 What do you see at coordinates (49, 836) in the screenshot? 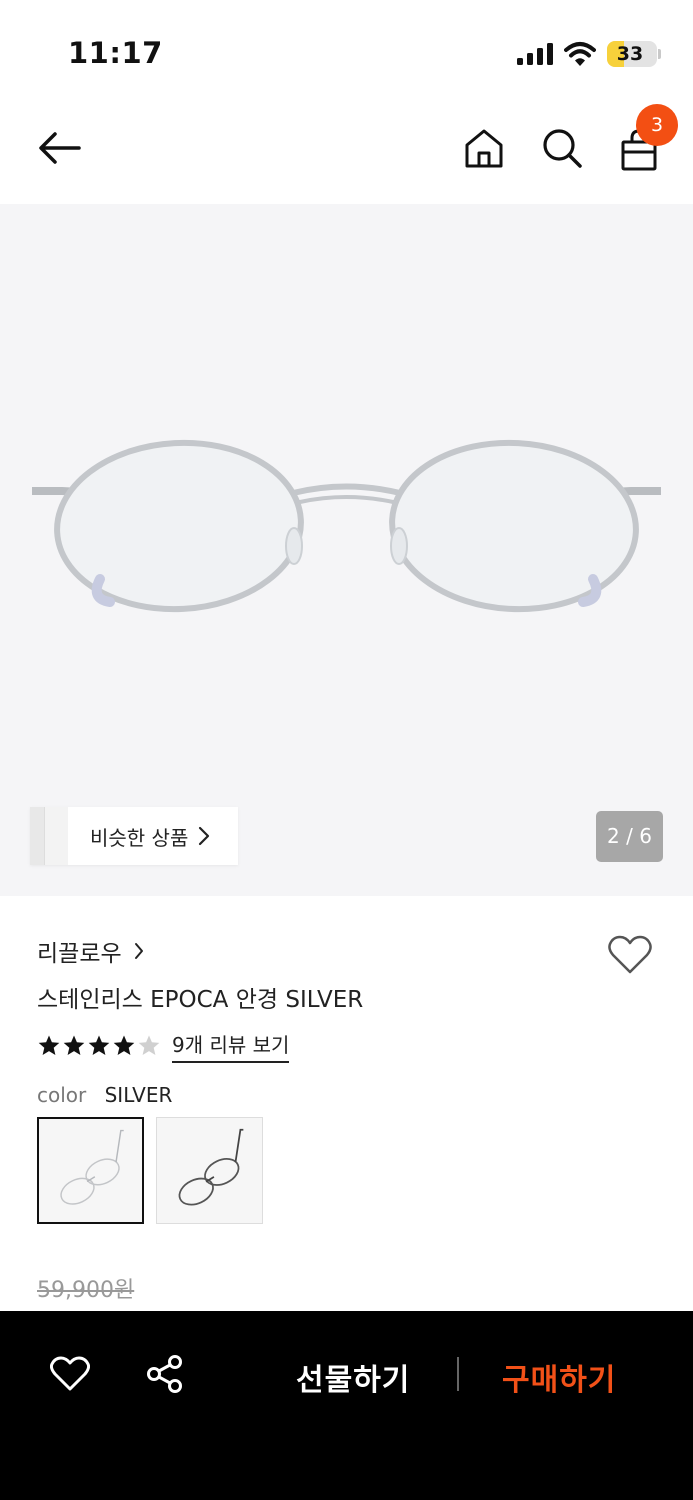
I see `similar-products-thumbnail` at bounding box center [49, 836].